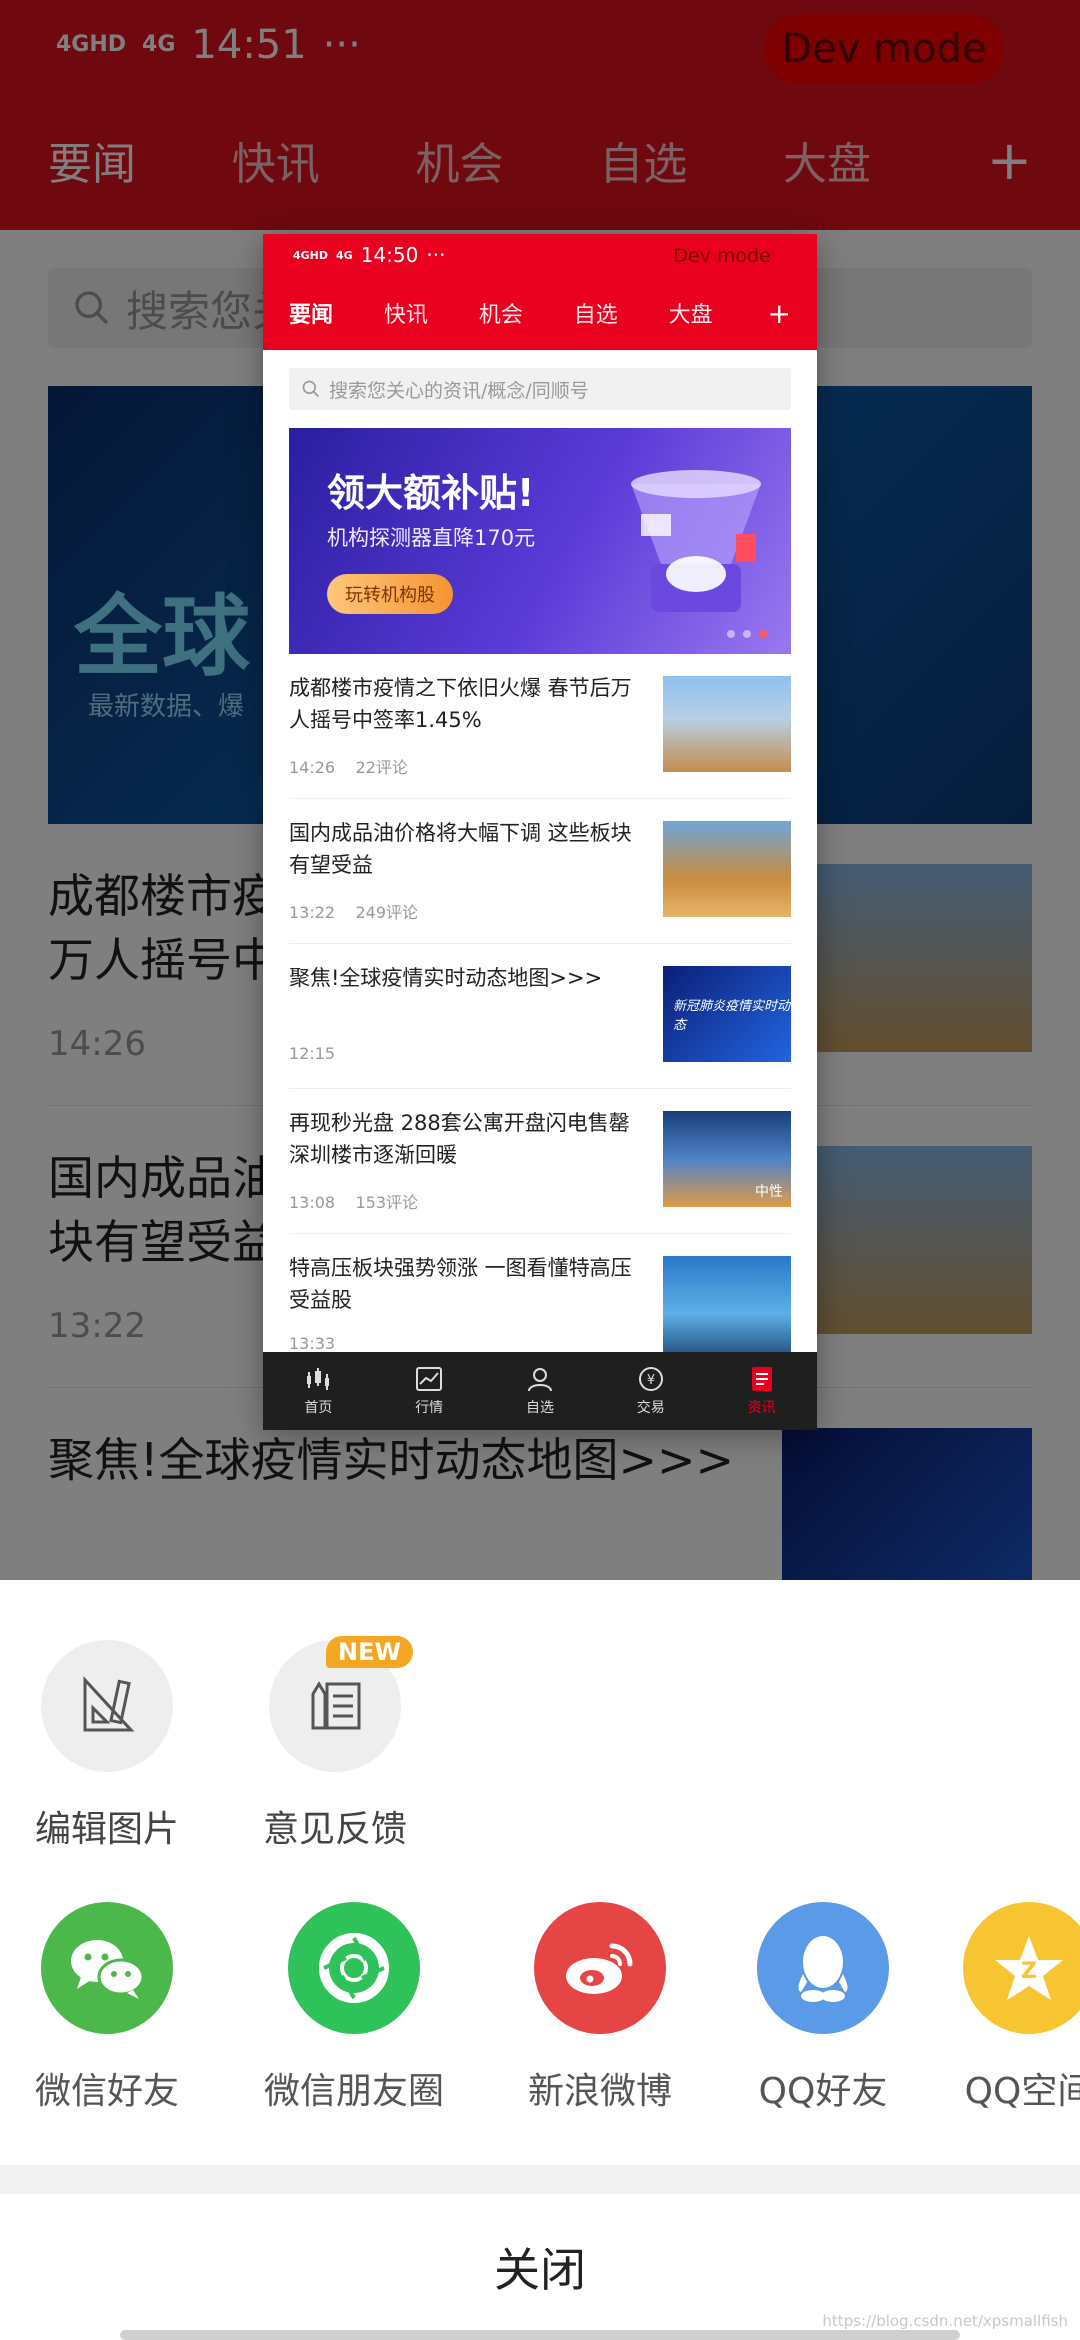 This screenshot has width=1080, height=2340. What do you see at coordinates (106, 2091) in the screenshot?
I see `share-label: 微信好友` at bounding box center [106, 2091].